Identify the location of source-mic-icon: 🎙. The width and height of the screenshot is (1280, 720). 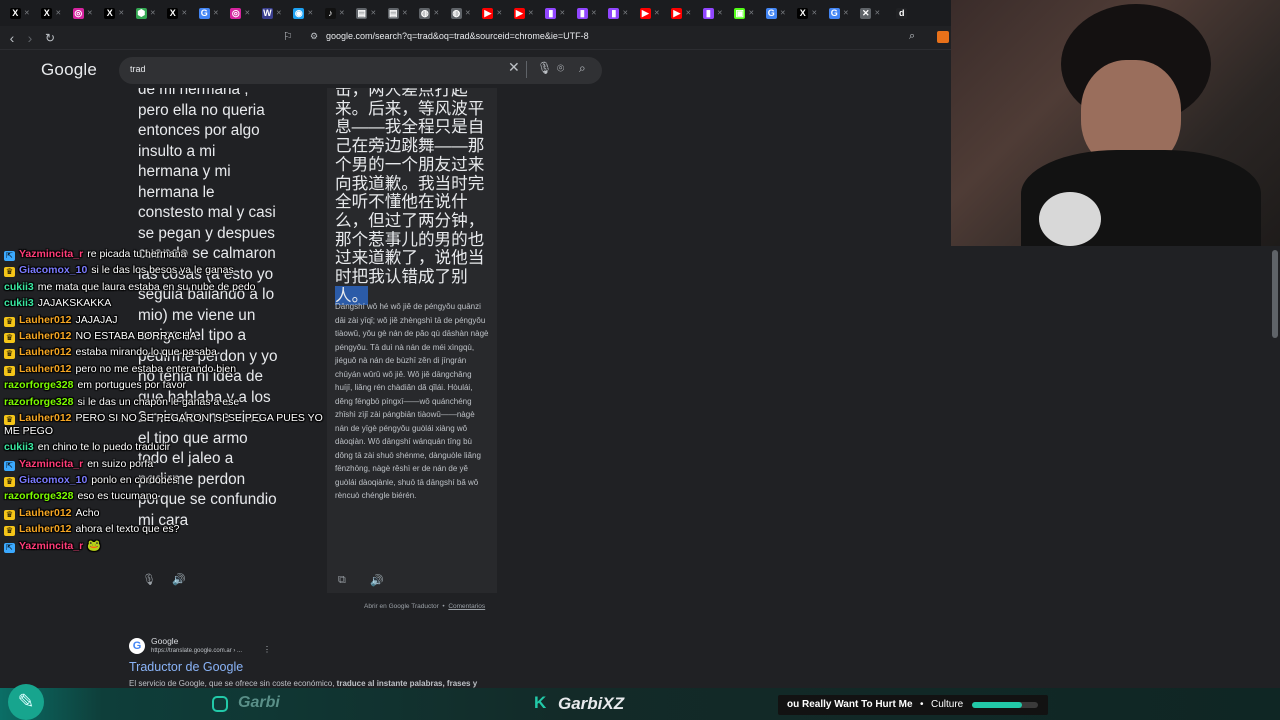
(149, 579).